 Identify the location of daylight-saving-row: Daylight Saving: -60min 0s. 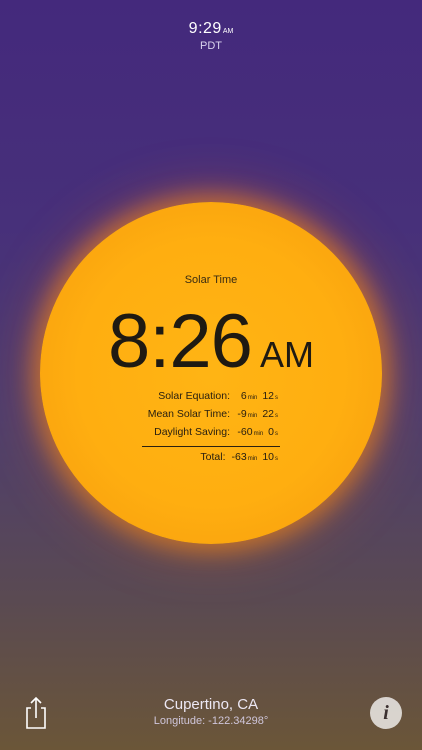
(211, 435).